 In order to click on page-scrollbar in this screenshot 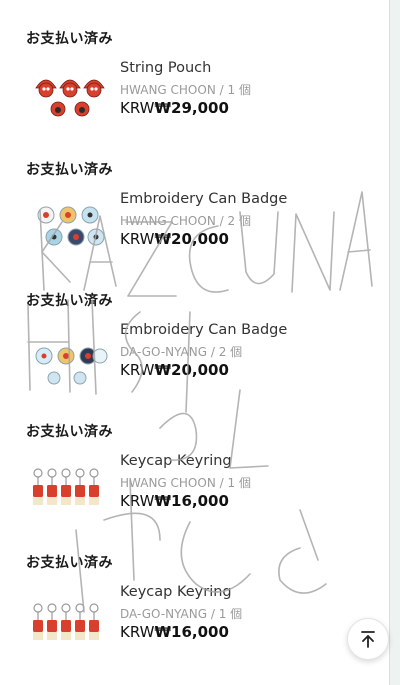, I will do `click(395, 342)`.